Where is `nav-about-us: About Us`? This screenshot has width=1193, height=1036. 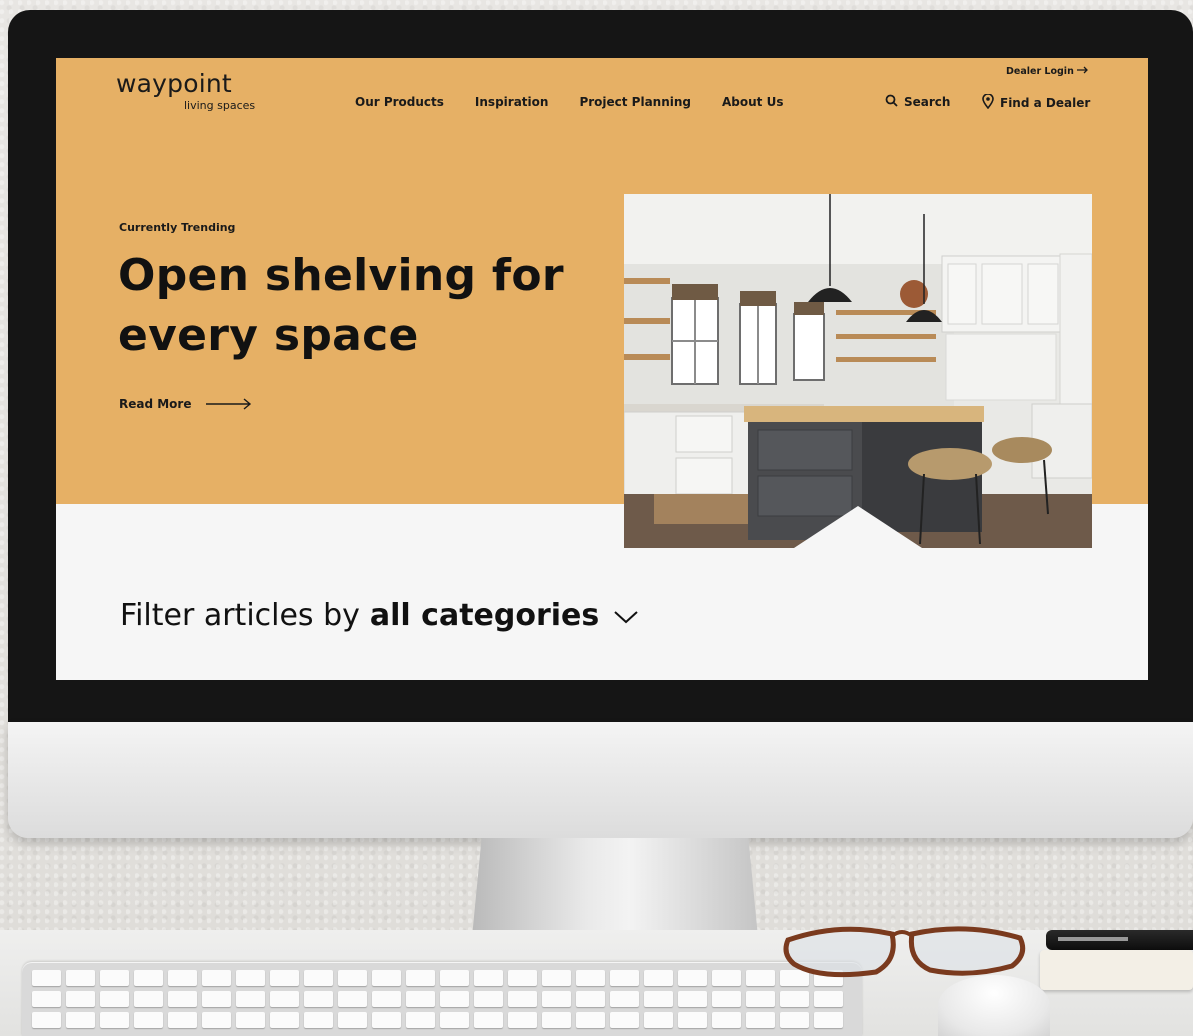
nav-about-us: About Us is located at coordinates (752, 102).